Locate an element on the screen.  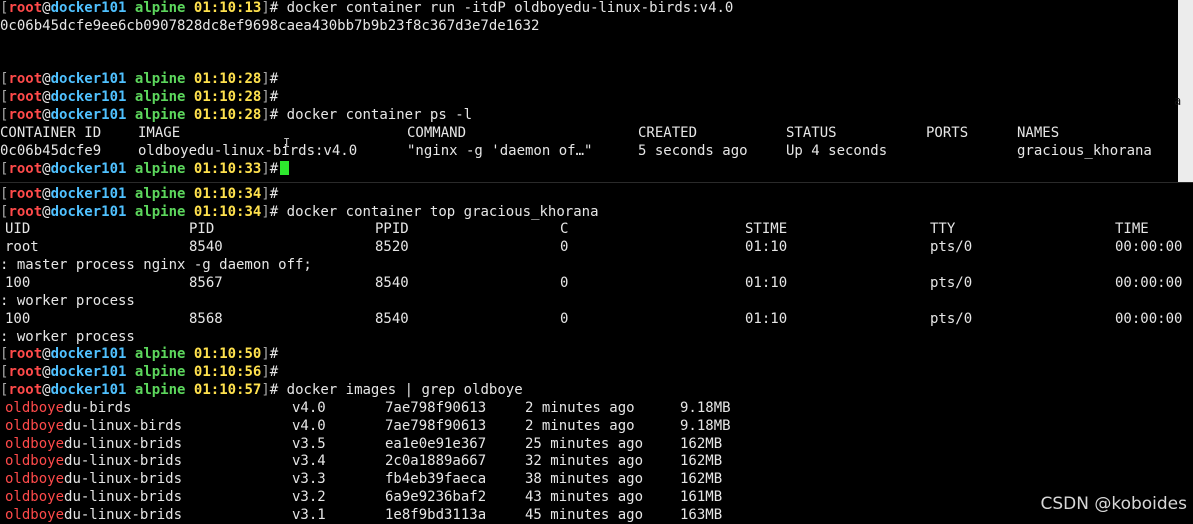
image-tag: v4.0 is located at coordinates (309, 408).